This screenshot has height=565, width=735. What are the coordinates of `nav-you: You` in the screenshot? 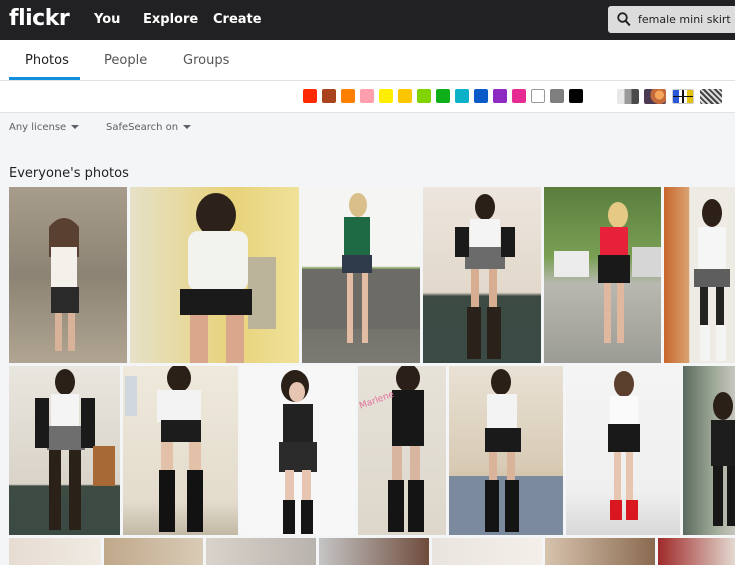 It's located at (107, 19).